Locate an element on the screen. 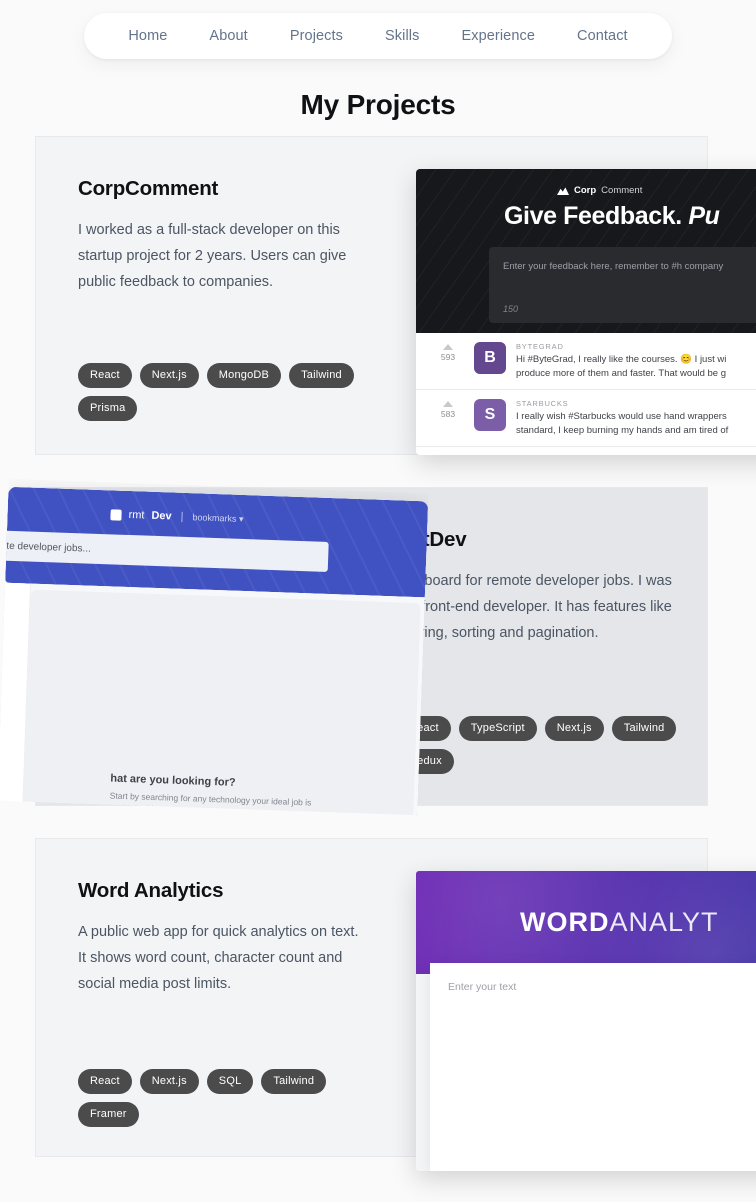 This screenshot has width=756, height=1202. project-title: rmtDev is located at coordinates (432, 539).